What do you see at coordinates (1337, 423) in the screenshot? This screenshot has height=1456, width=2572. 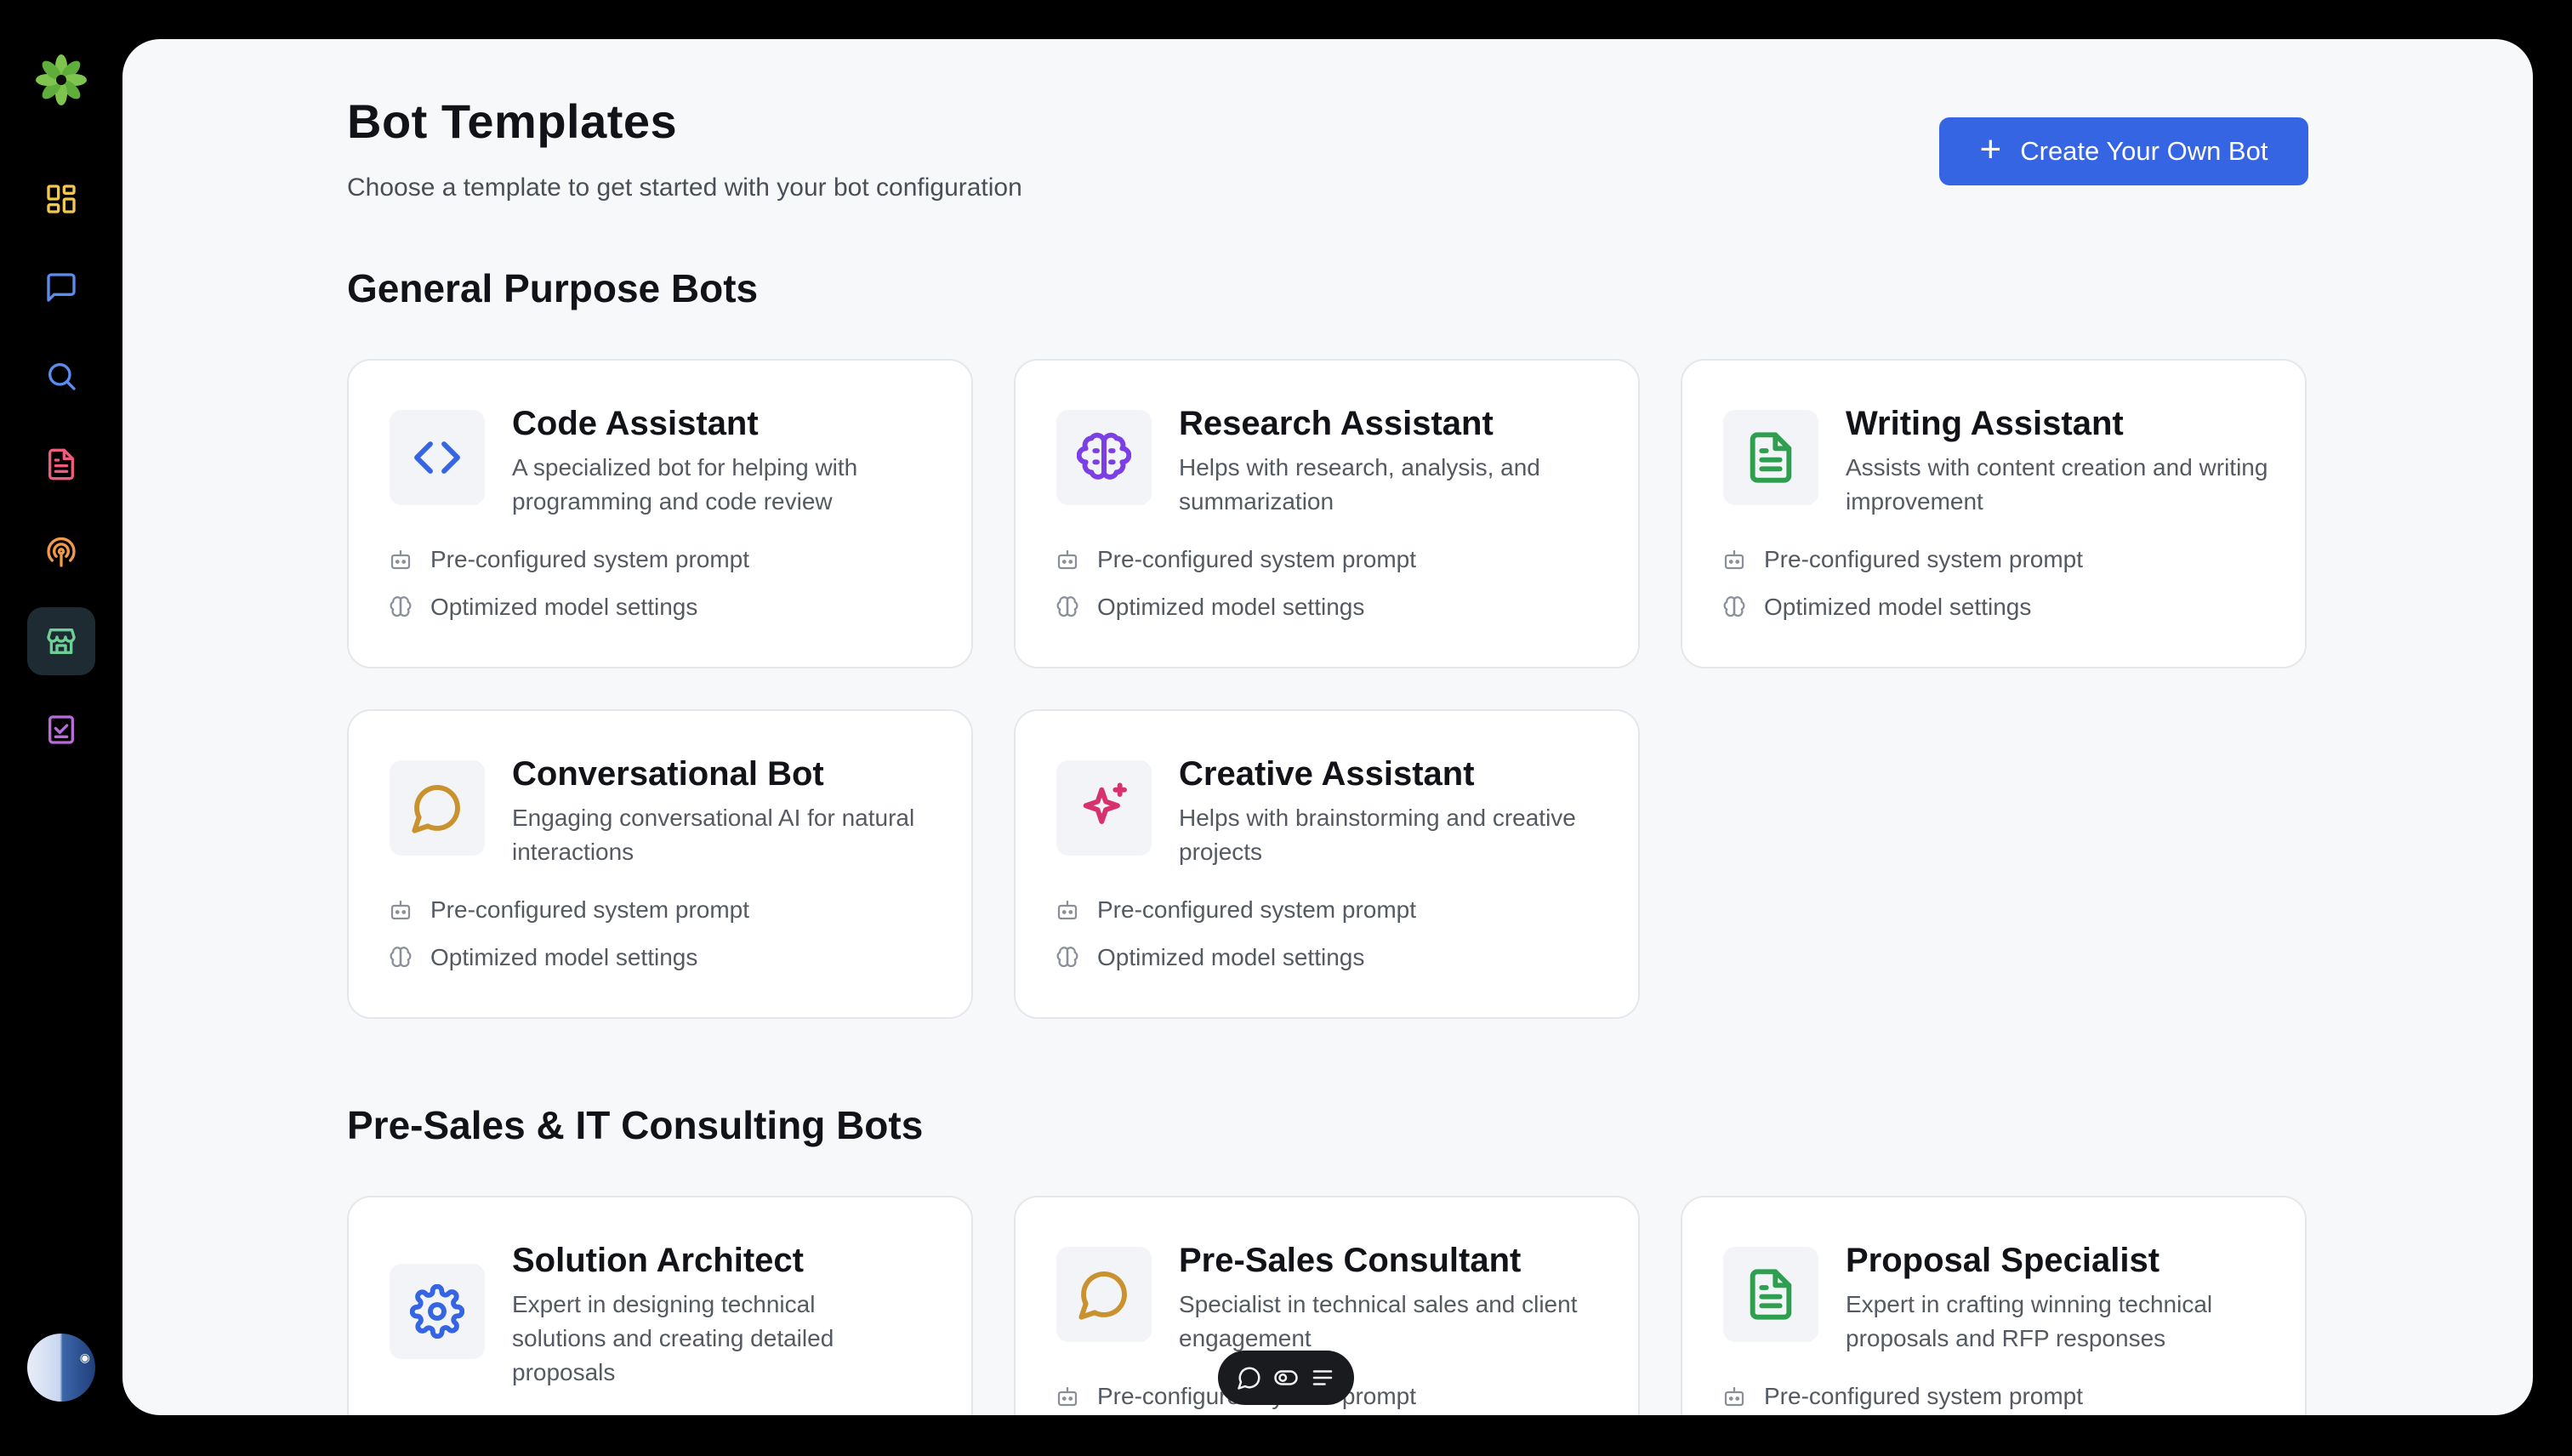 I see `card-title: Research Assistant` at bounding box center [1337, 423].